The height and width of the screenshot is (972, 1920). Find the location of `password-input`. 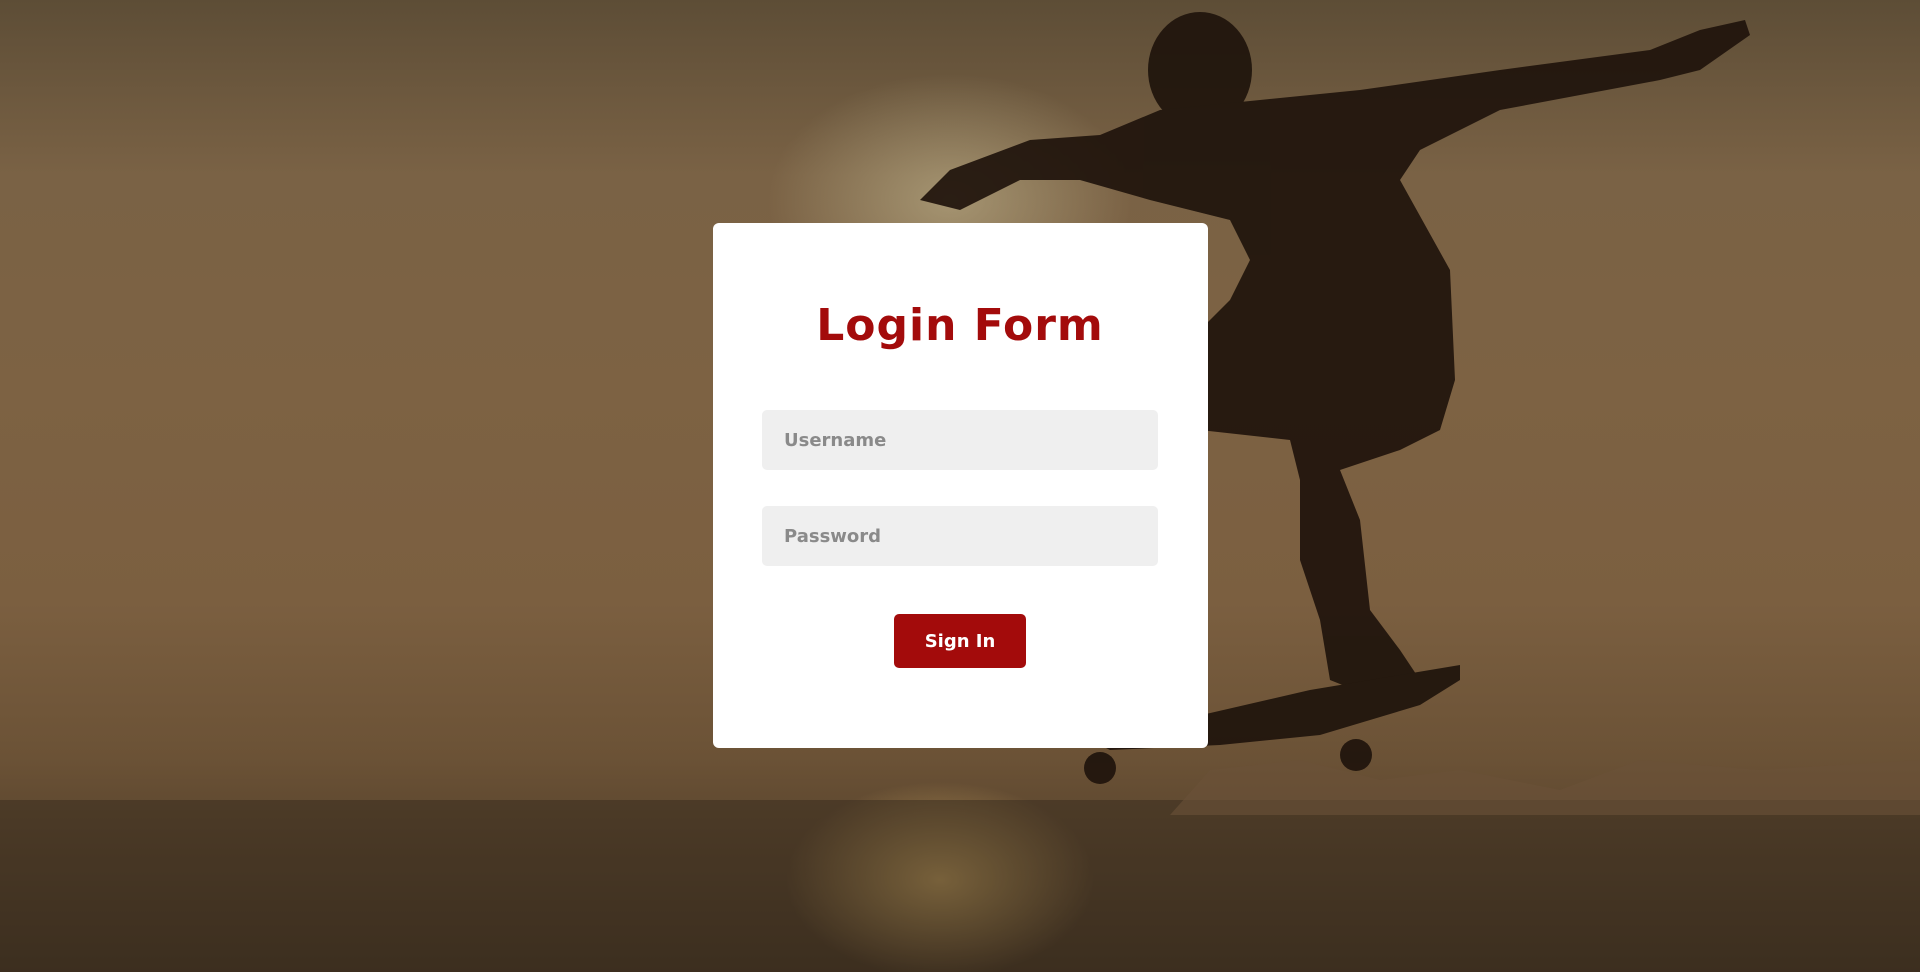

password-input is located at coordinates (960, 536).